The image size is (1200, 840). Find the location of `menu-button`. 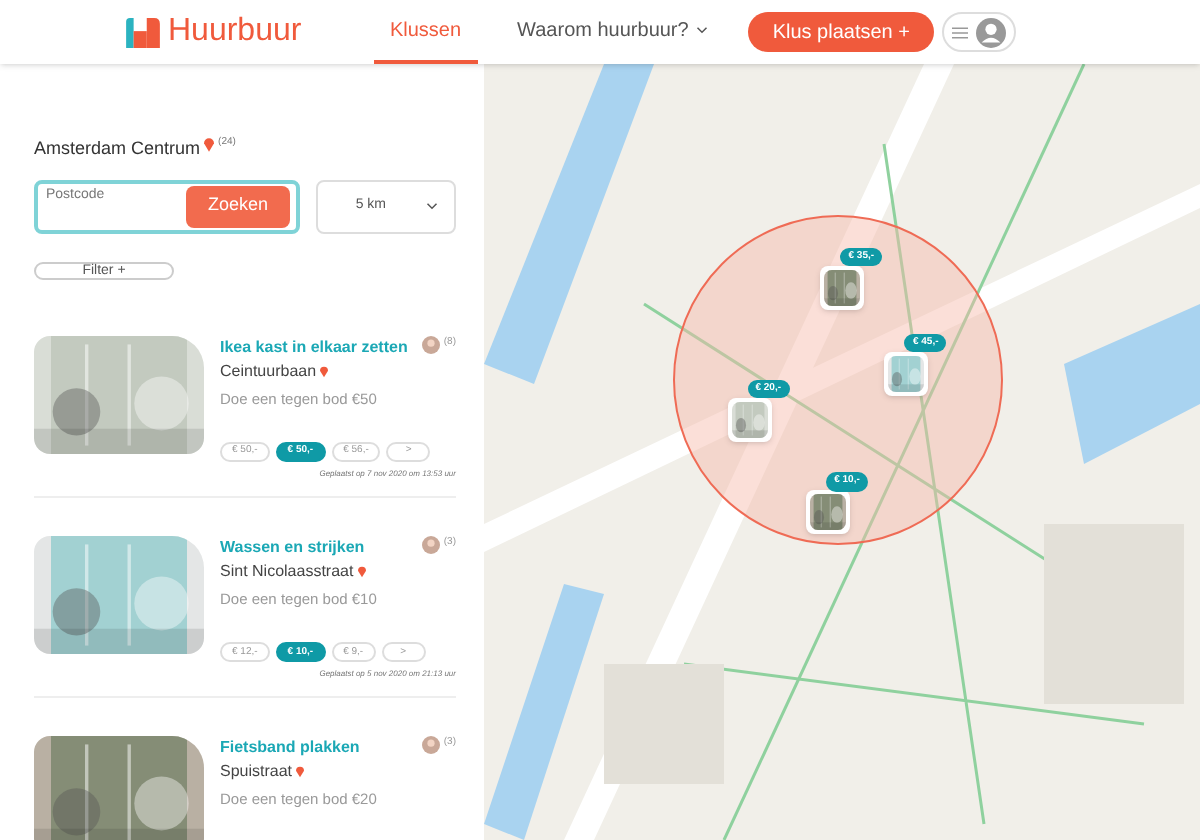

menu-button is located at coordinates (979, 32).